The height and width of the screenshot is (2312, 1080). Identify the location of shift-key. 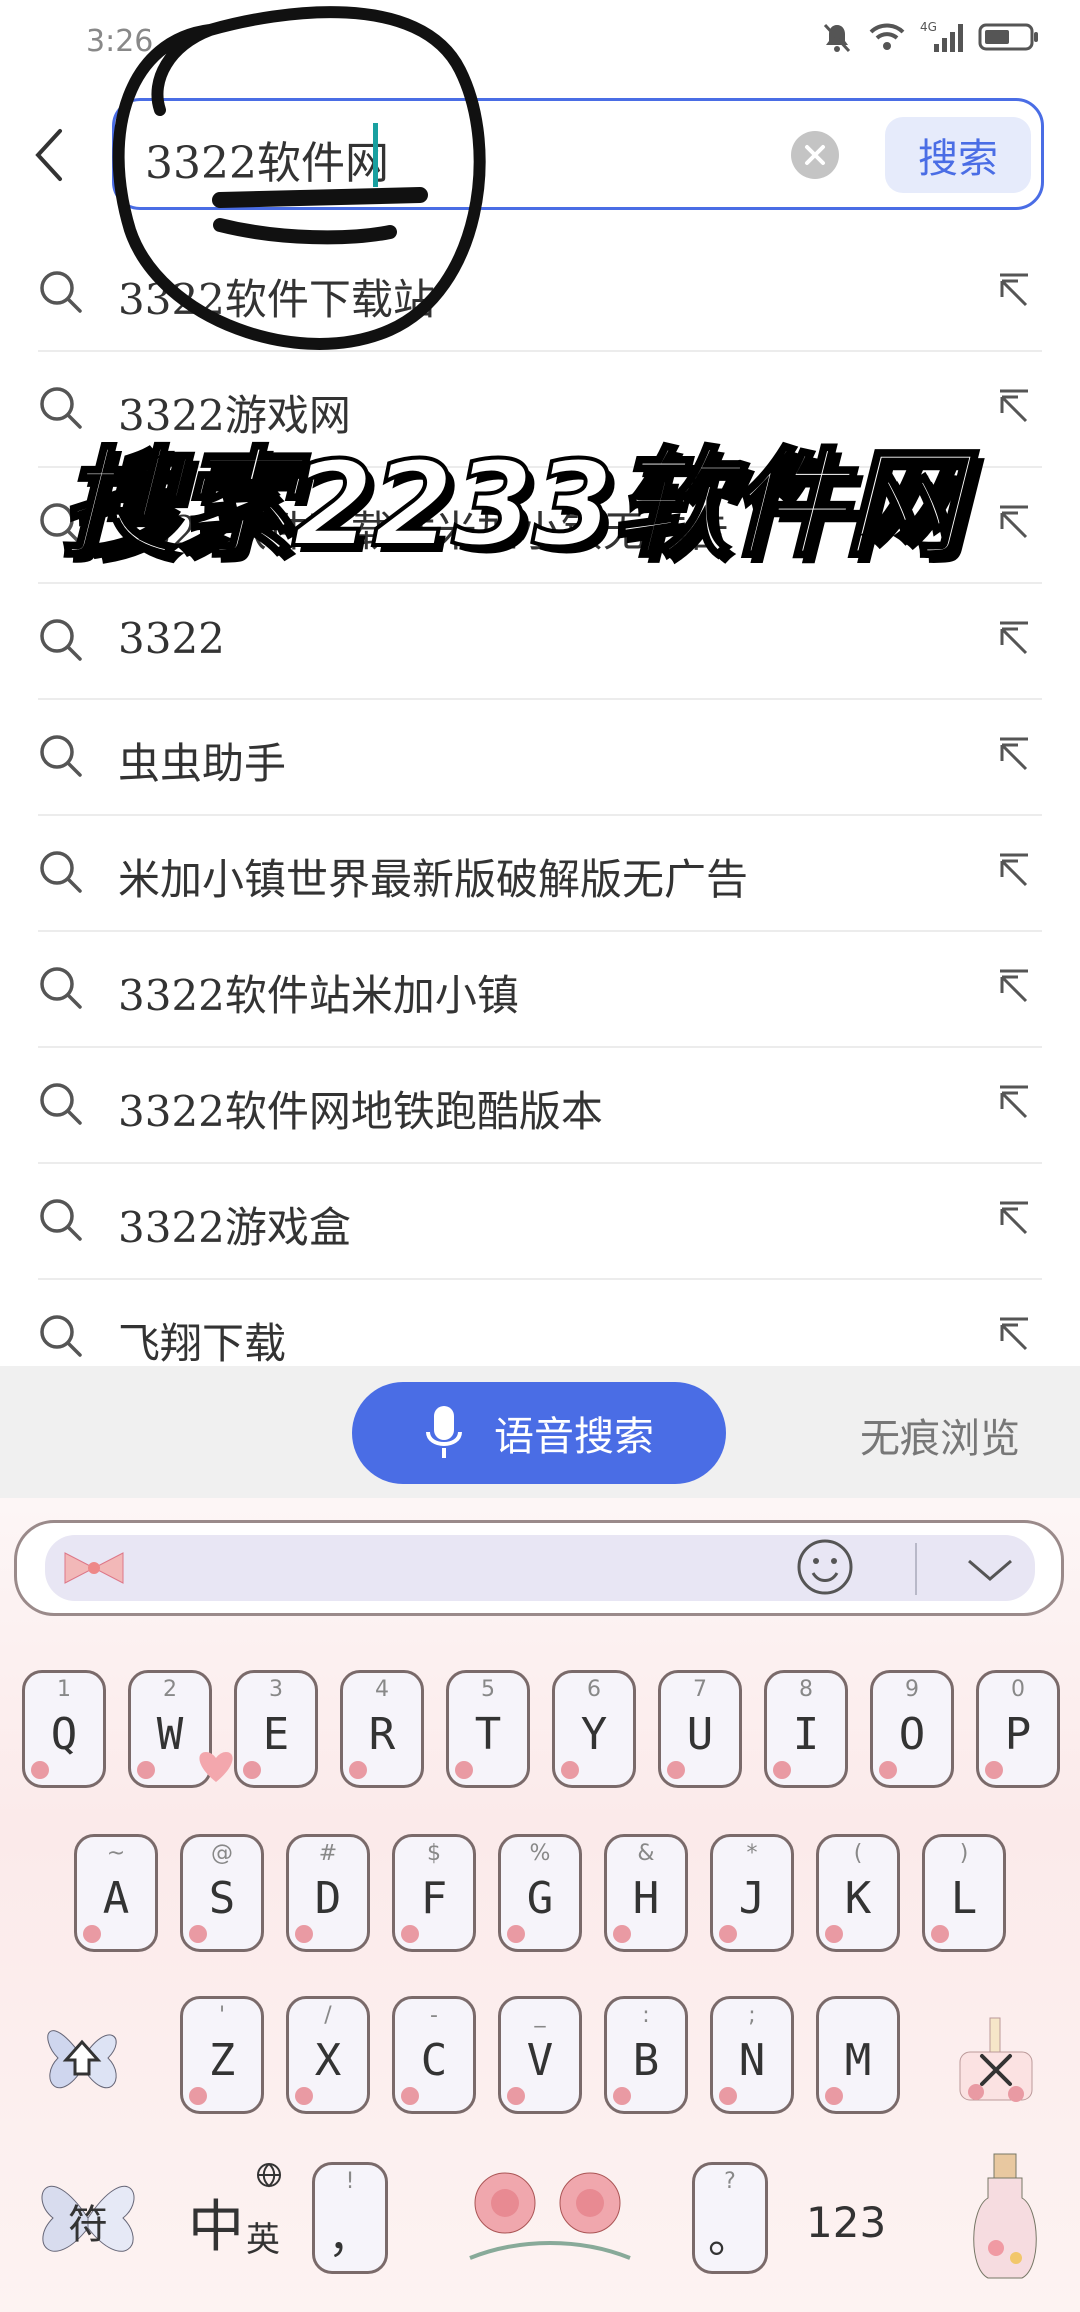
(83, 2058).